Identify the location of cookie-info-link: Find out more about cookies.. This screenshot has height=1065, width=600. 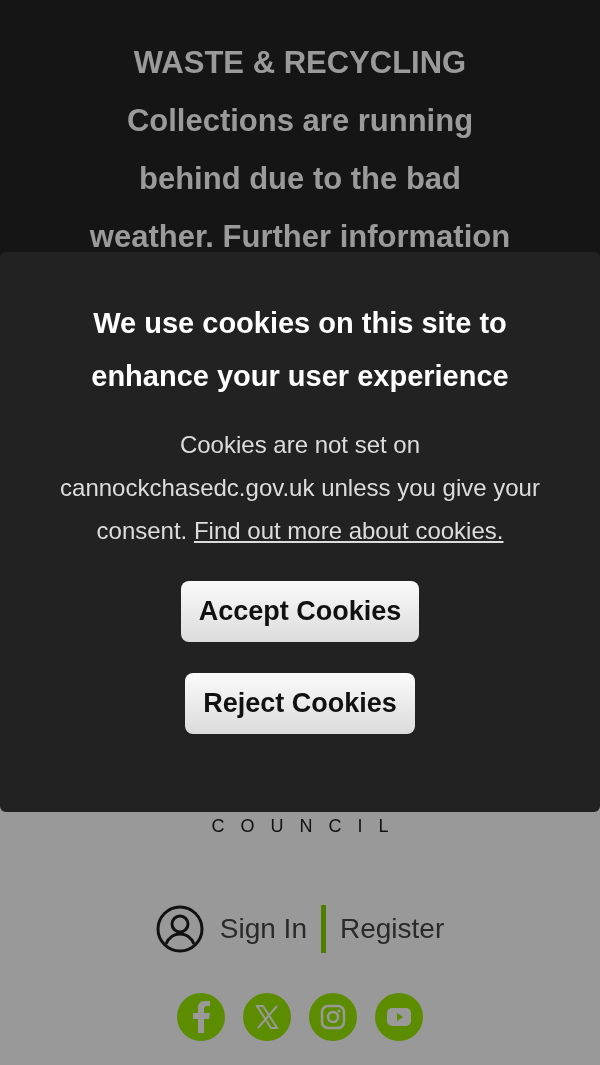
(348, 530).